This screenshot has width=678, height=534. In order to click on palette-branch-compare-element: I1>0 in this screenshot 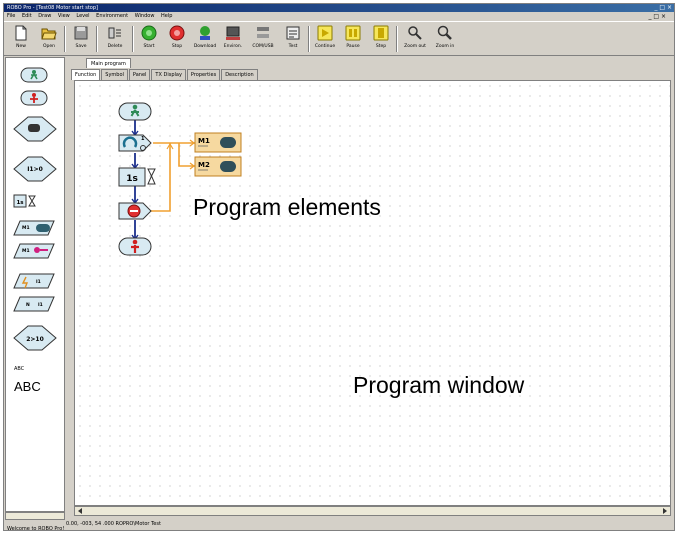, I will do `click(35, 169)`.